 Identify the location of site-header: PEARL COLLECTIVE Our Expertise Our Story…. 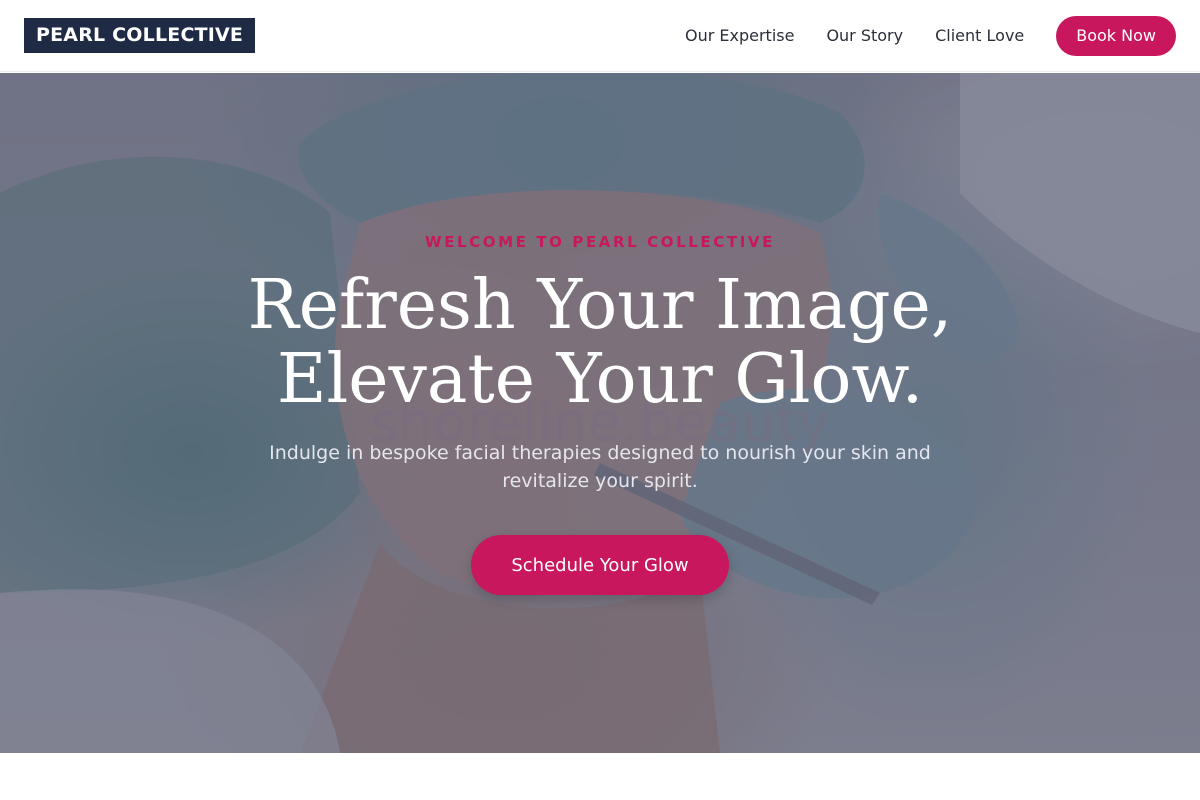
(600, 36).